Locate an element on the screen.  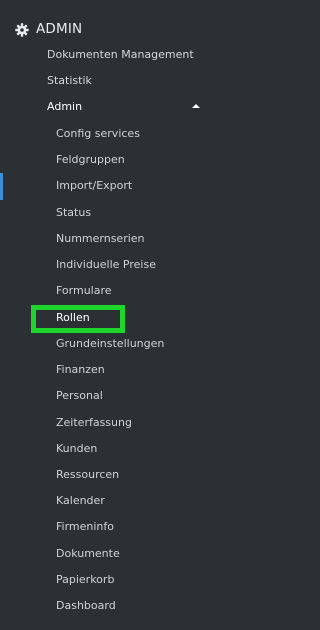
submenu-item-papierkorb: Papierkorb is located at coordinates (85, 580).